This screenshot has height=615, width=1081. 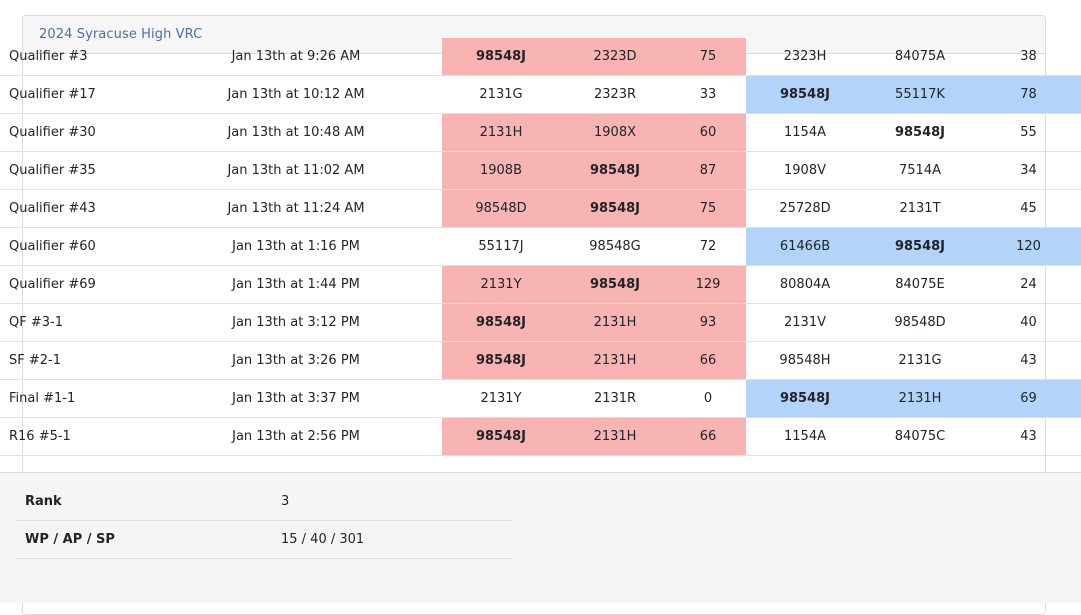 What do you see at coordinates (296, 398) in the screenshot?
I see `match-time: Jan 13th at 3:37 PM` at bounding box center [296, 398].